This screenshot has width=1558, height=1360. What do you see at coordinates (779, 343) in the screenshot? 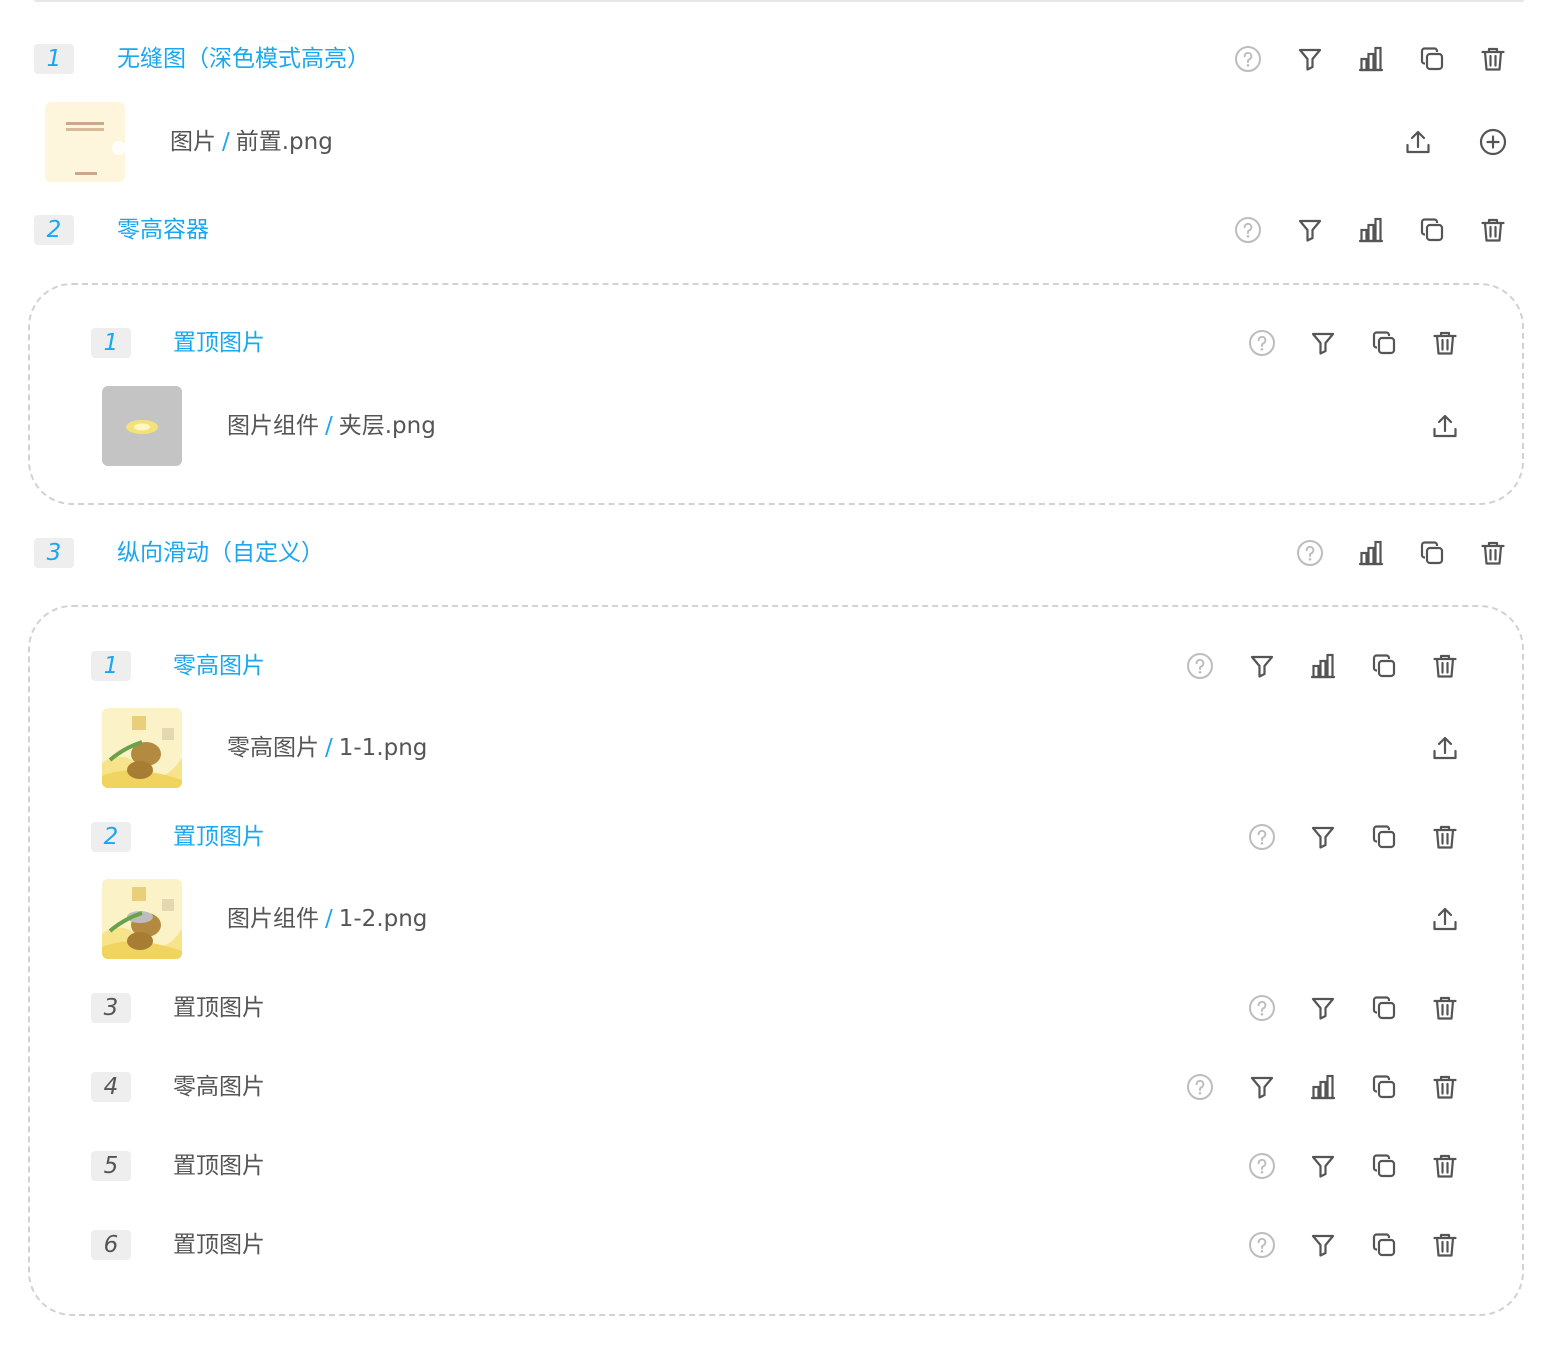
I see `child-row-2-1: 1 置顶图片` at bounding box center [779, 343].